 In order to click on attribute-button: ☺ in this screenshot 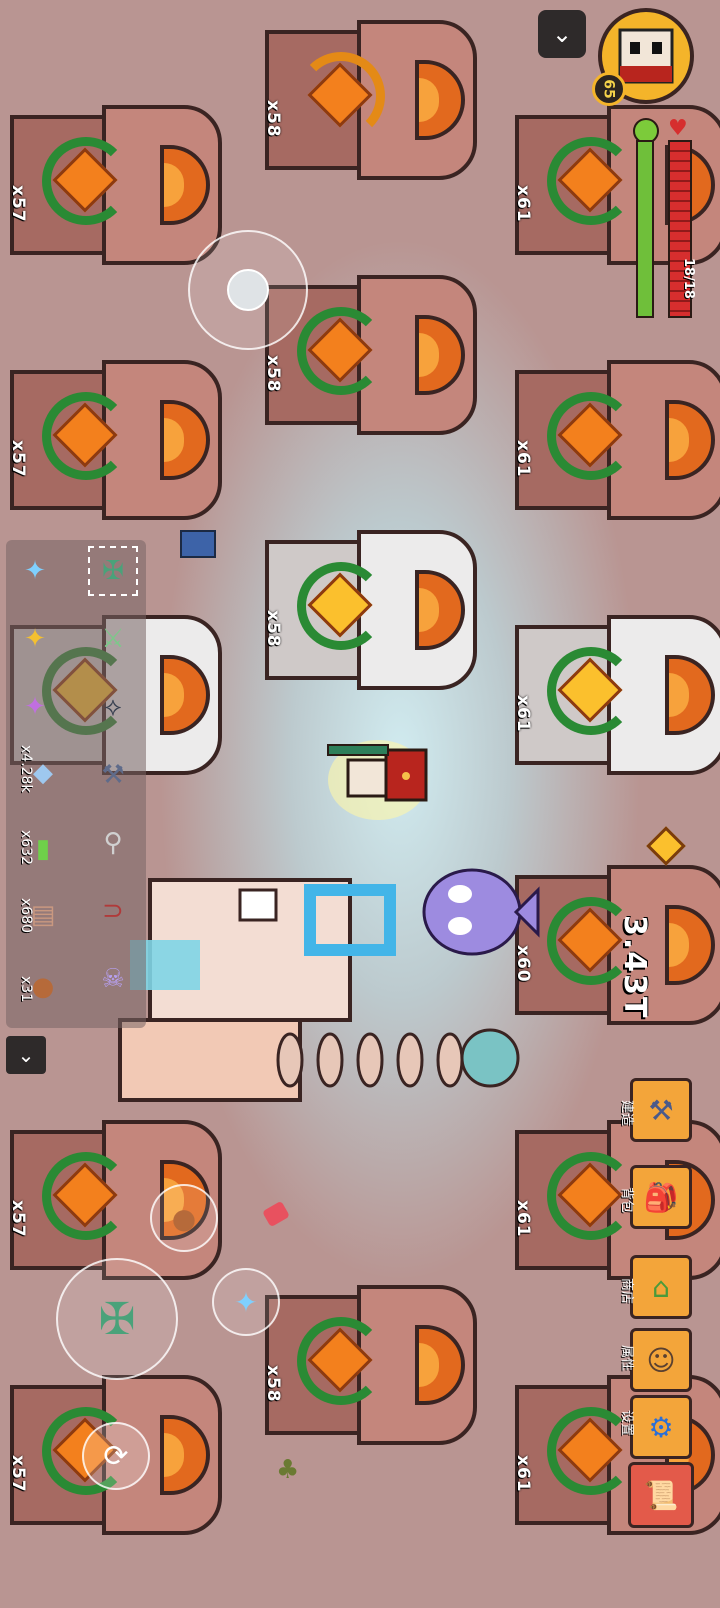, I will do `click(661, 1360)`.